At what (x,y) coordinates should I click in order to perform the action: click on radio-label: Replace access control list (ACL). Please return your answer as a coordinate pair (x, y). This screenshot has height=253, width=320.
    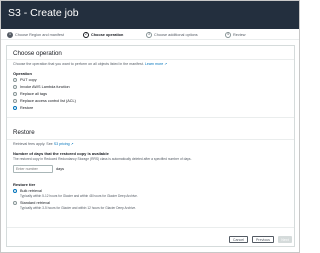
    Looking at the image, I should click on (48, 100).